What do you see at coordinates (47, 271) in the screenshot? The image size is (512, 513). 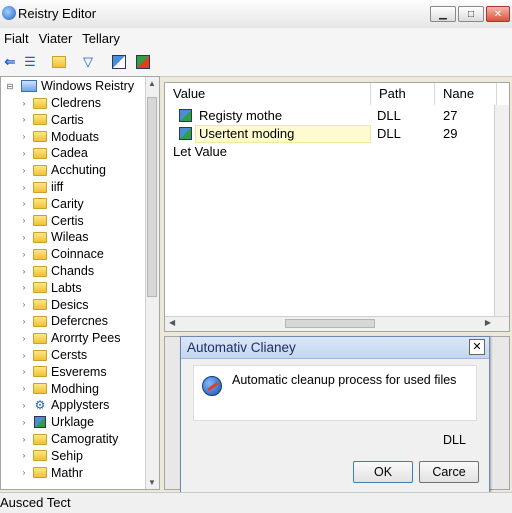 I see `tree-item: › Chands` at bounding box center [47, 271].